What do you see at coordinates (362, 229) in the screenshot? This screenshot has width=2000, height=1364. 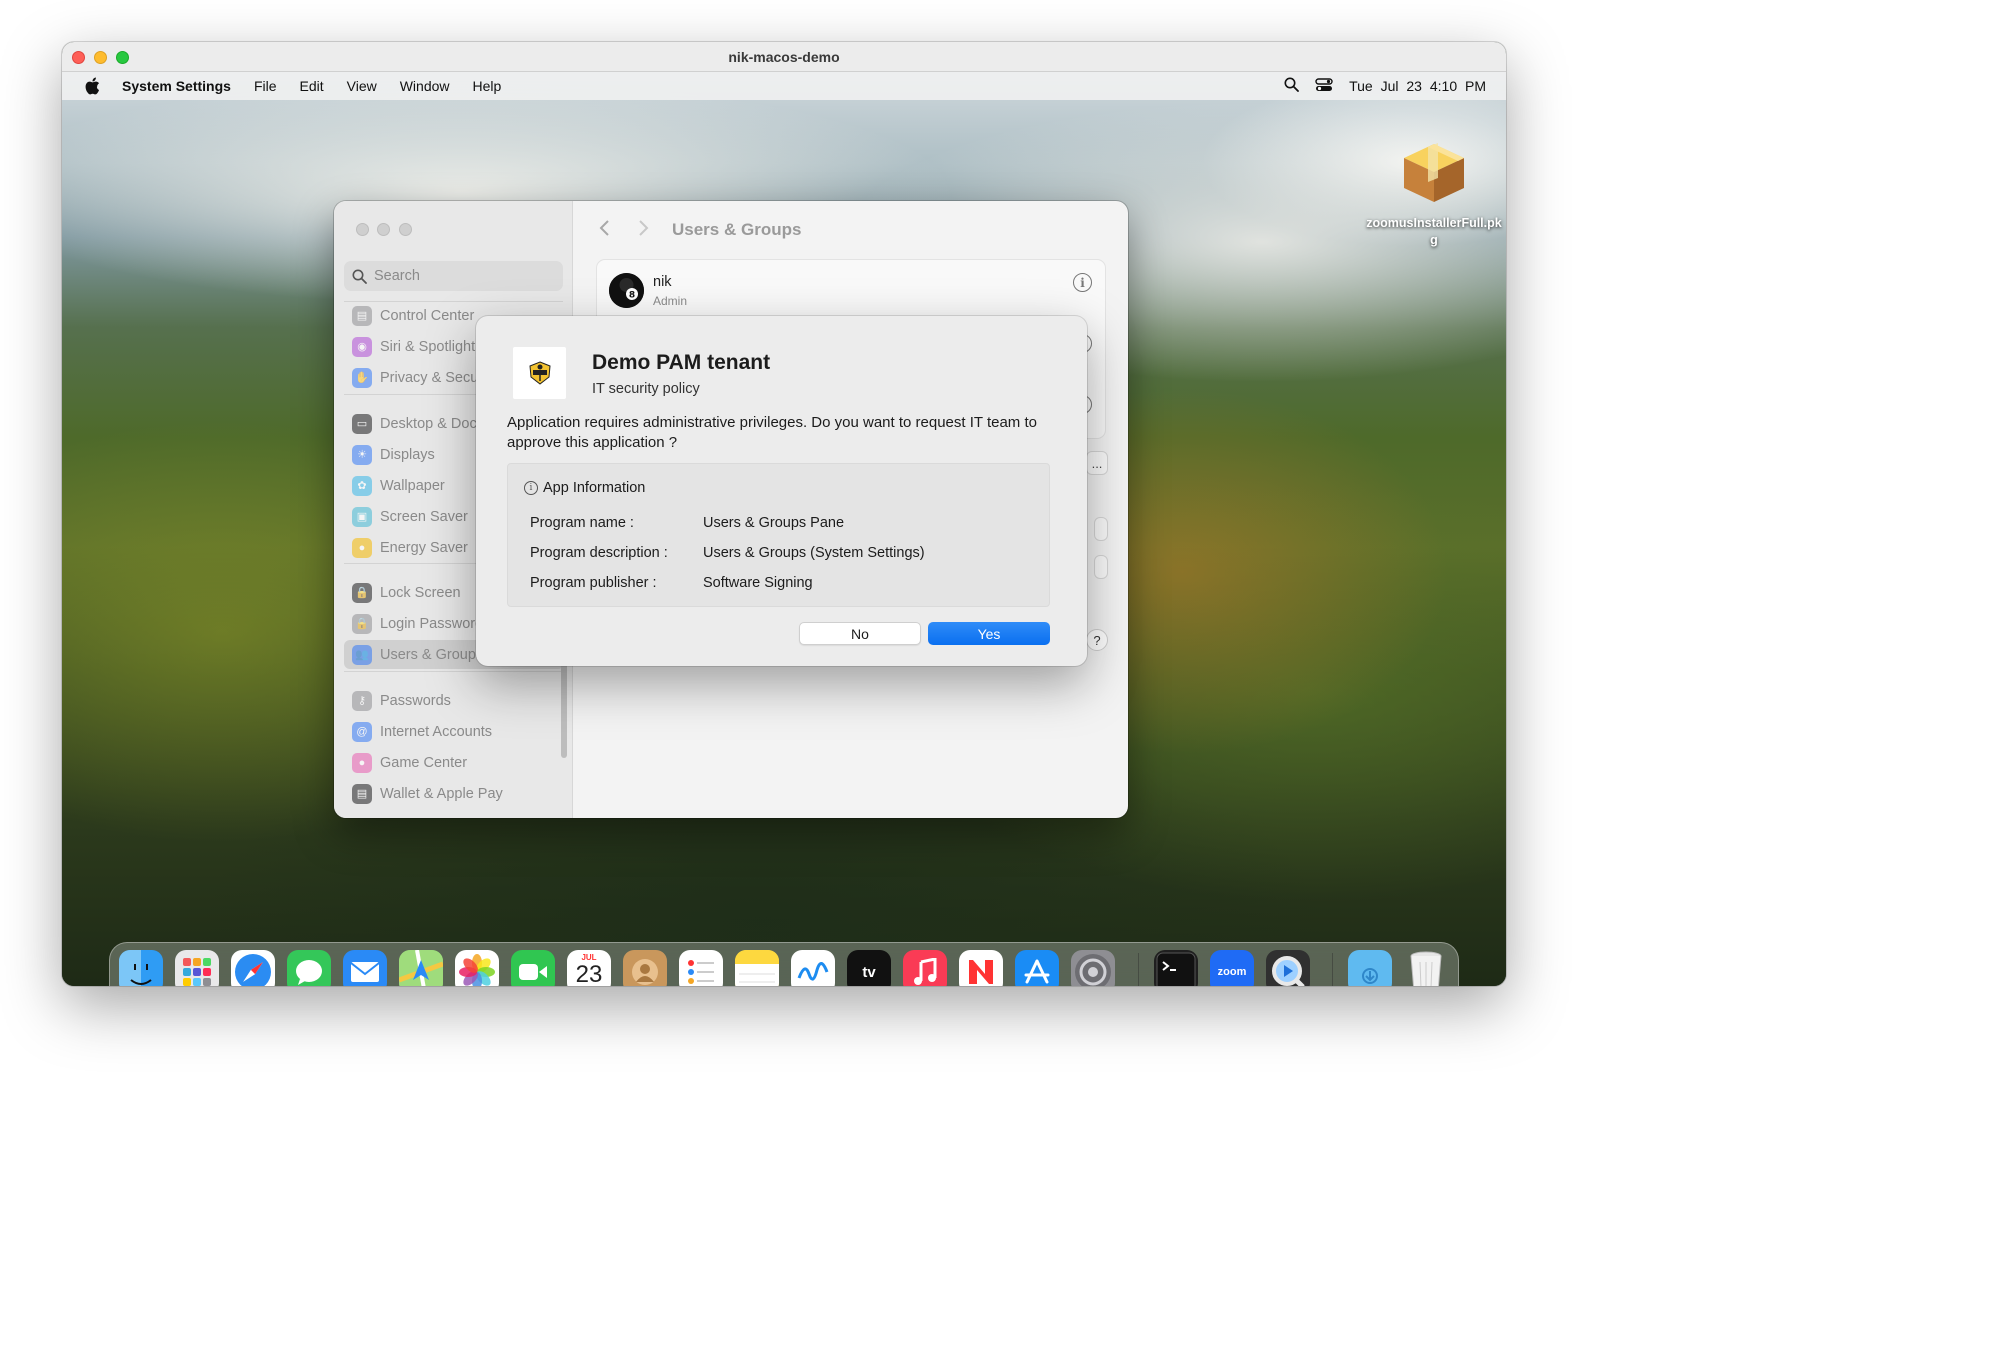 I see `settings-close-button` at bounding box center [362, 229].